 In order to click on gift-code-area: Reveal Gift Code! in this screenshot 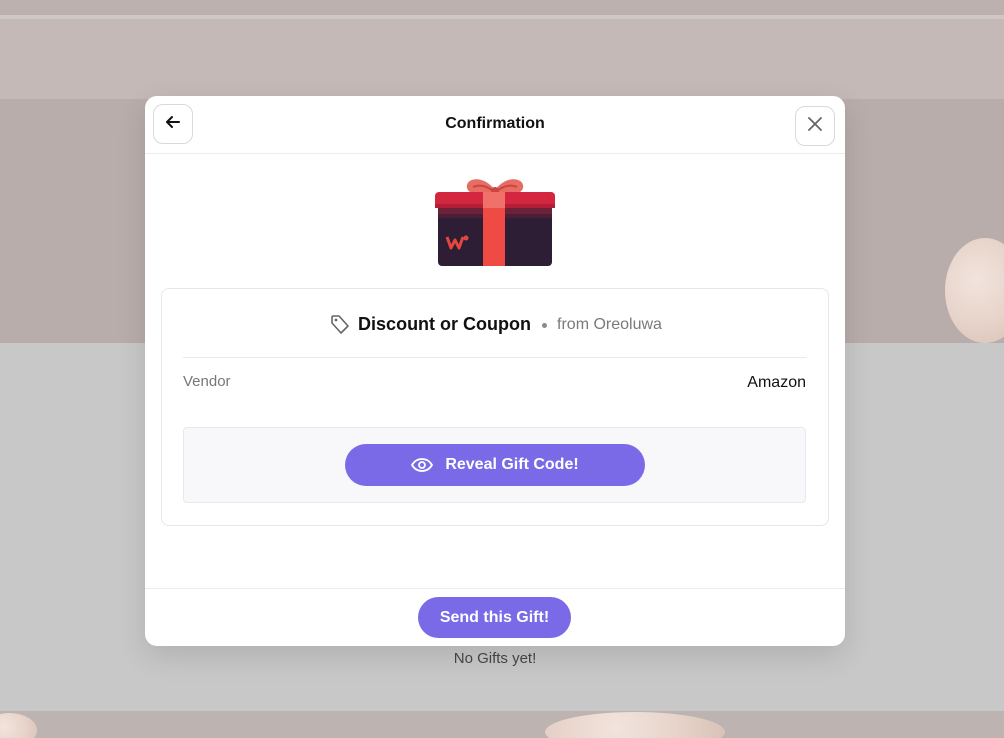, I will do `click(494, 465)`.